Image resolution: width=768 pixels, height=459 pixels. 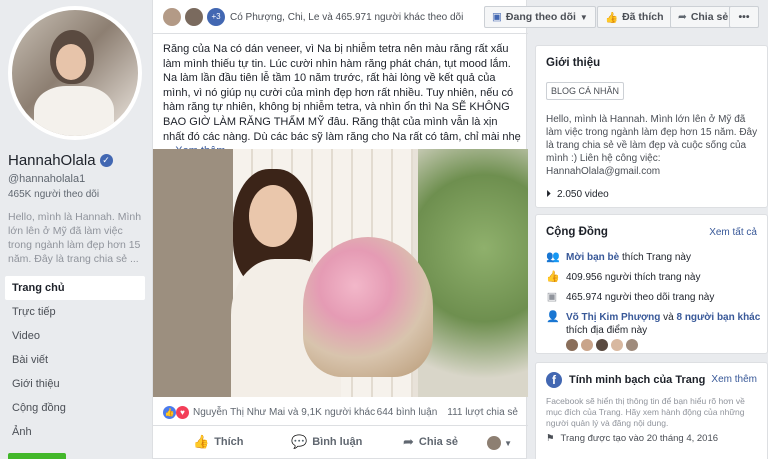 I want to click on share-label: Chia sẻ, so click(x=438, y=442).